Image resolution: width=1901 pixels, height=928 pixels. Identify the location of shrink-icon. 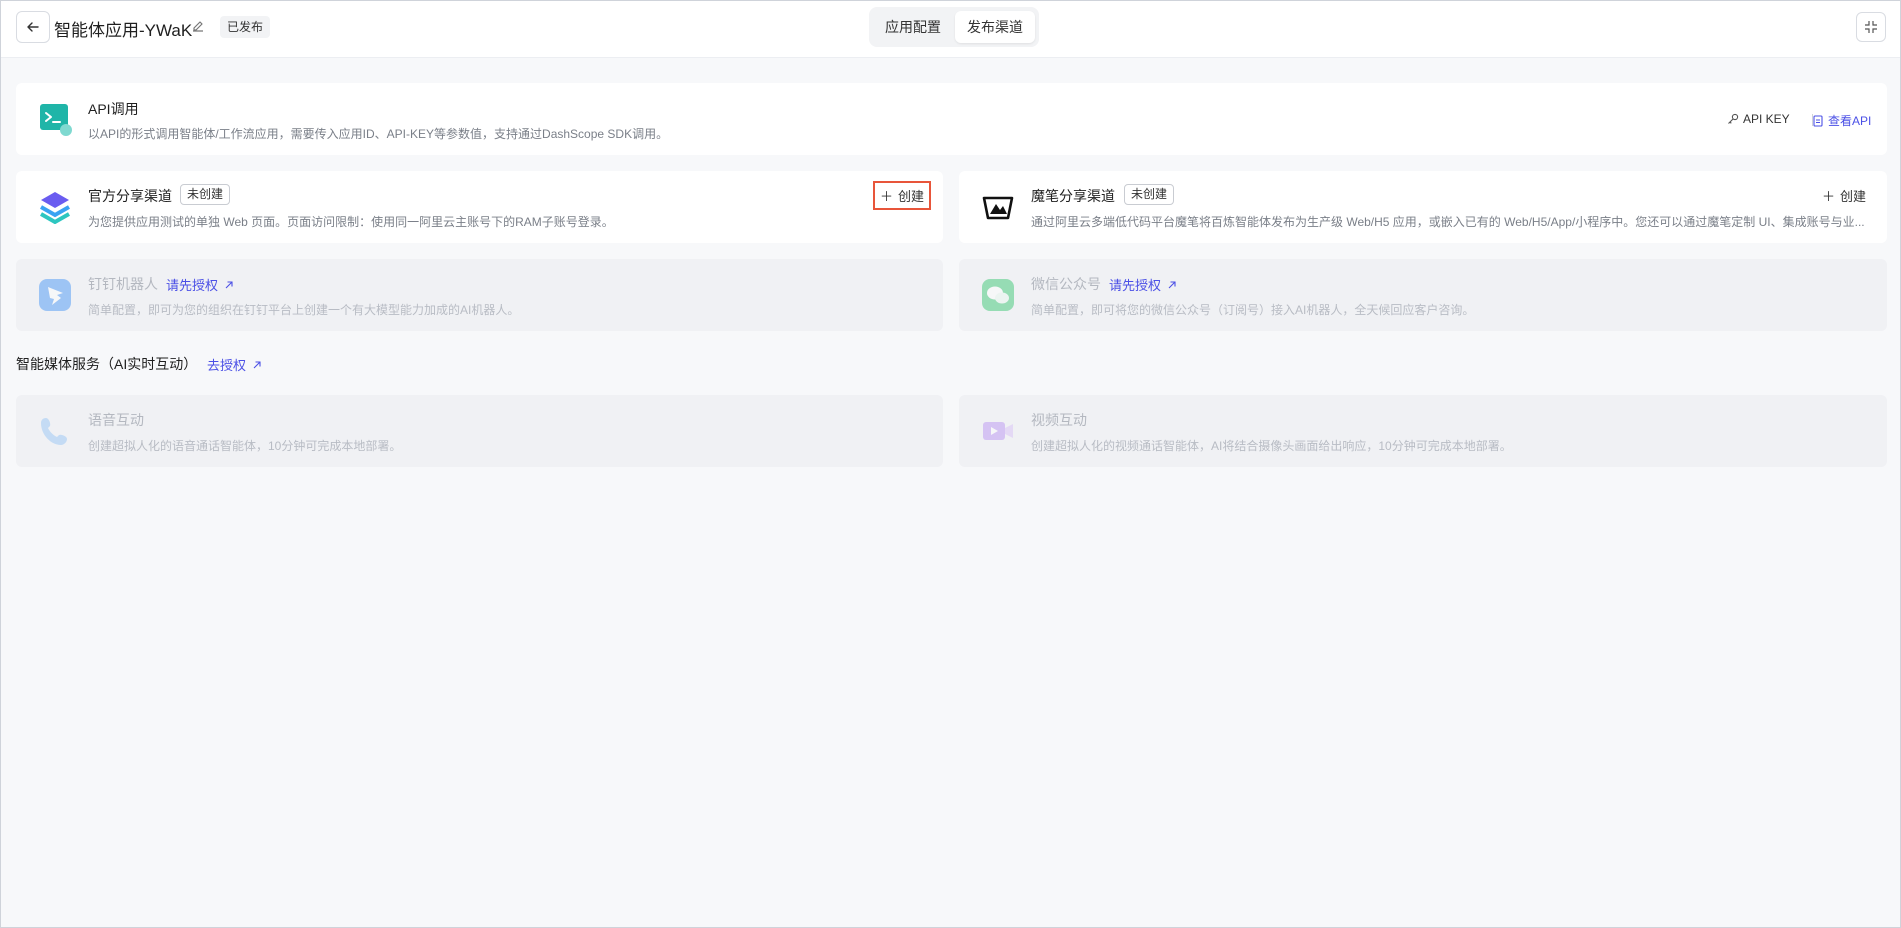
(1871, 27).